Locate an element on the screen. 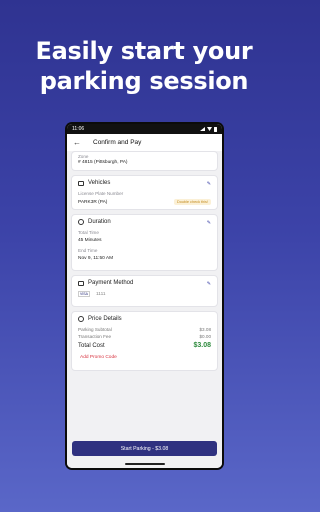 Image resolution: width=320 pixels, height=512 pixels. end-time-label: End Time is located at coordinates (88, 250).